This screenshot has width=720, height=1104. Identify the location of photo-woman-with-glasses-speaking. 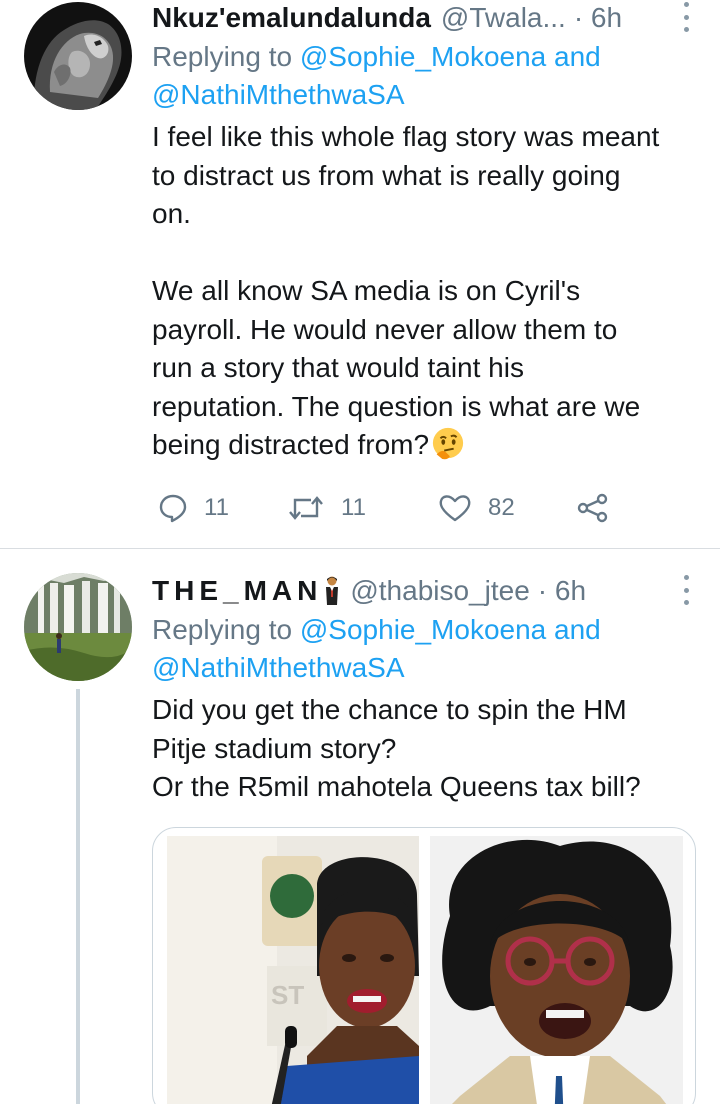
(556, 970).